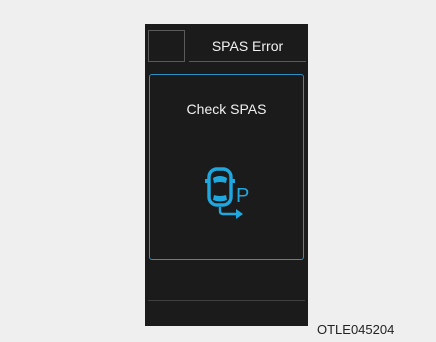 The height and width of the screenshot is (342, 436). Describe the element at coordinates (242, 196) in the screenshot. I see `parking-indicator-letter: P` at that location.